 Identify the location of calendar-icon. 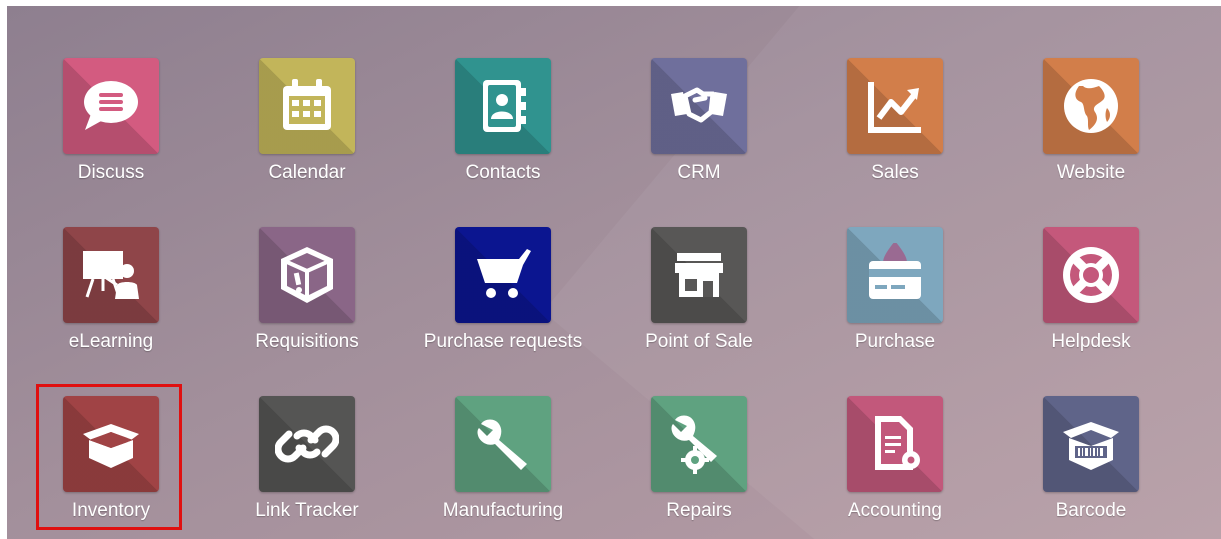
(307, 106).